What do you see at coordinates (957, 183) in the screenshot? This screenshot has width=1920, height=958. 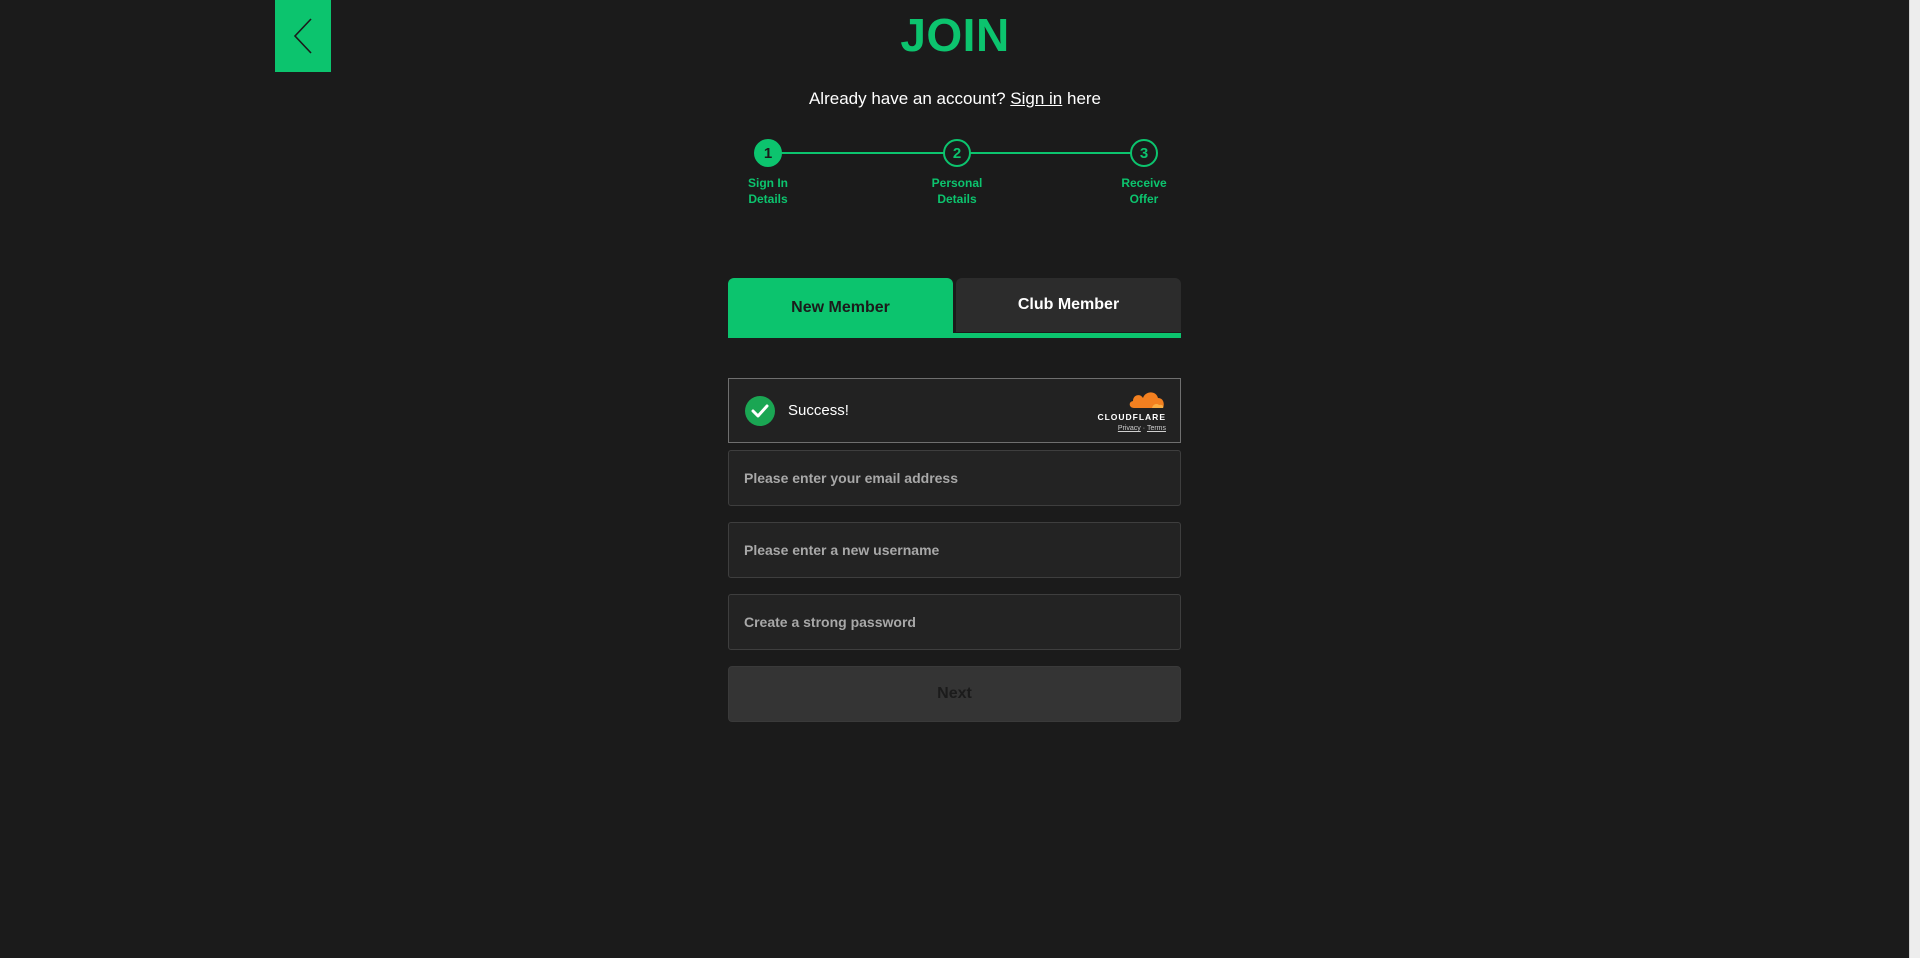 I see `step-label-line: Personal` at bounding box center [957, 183].